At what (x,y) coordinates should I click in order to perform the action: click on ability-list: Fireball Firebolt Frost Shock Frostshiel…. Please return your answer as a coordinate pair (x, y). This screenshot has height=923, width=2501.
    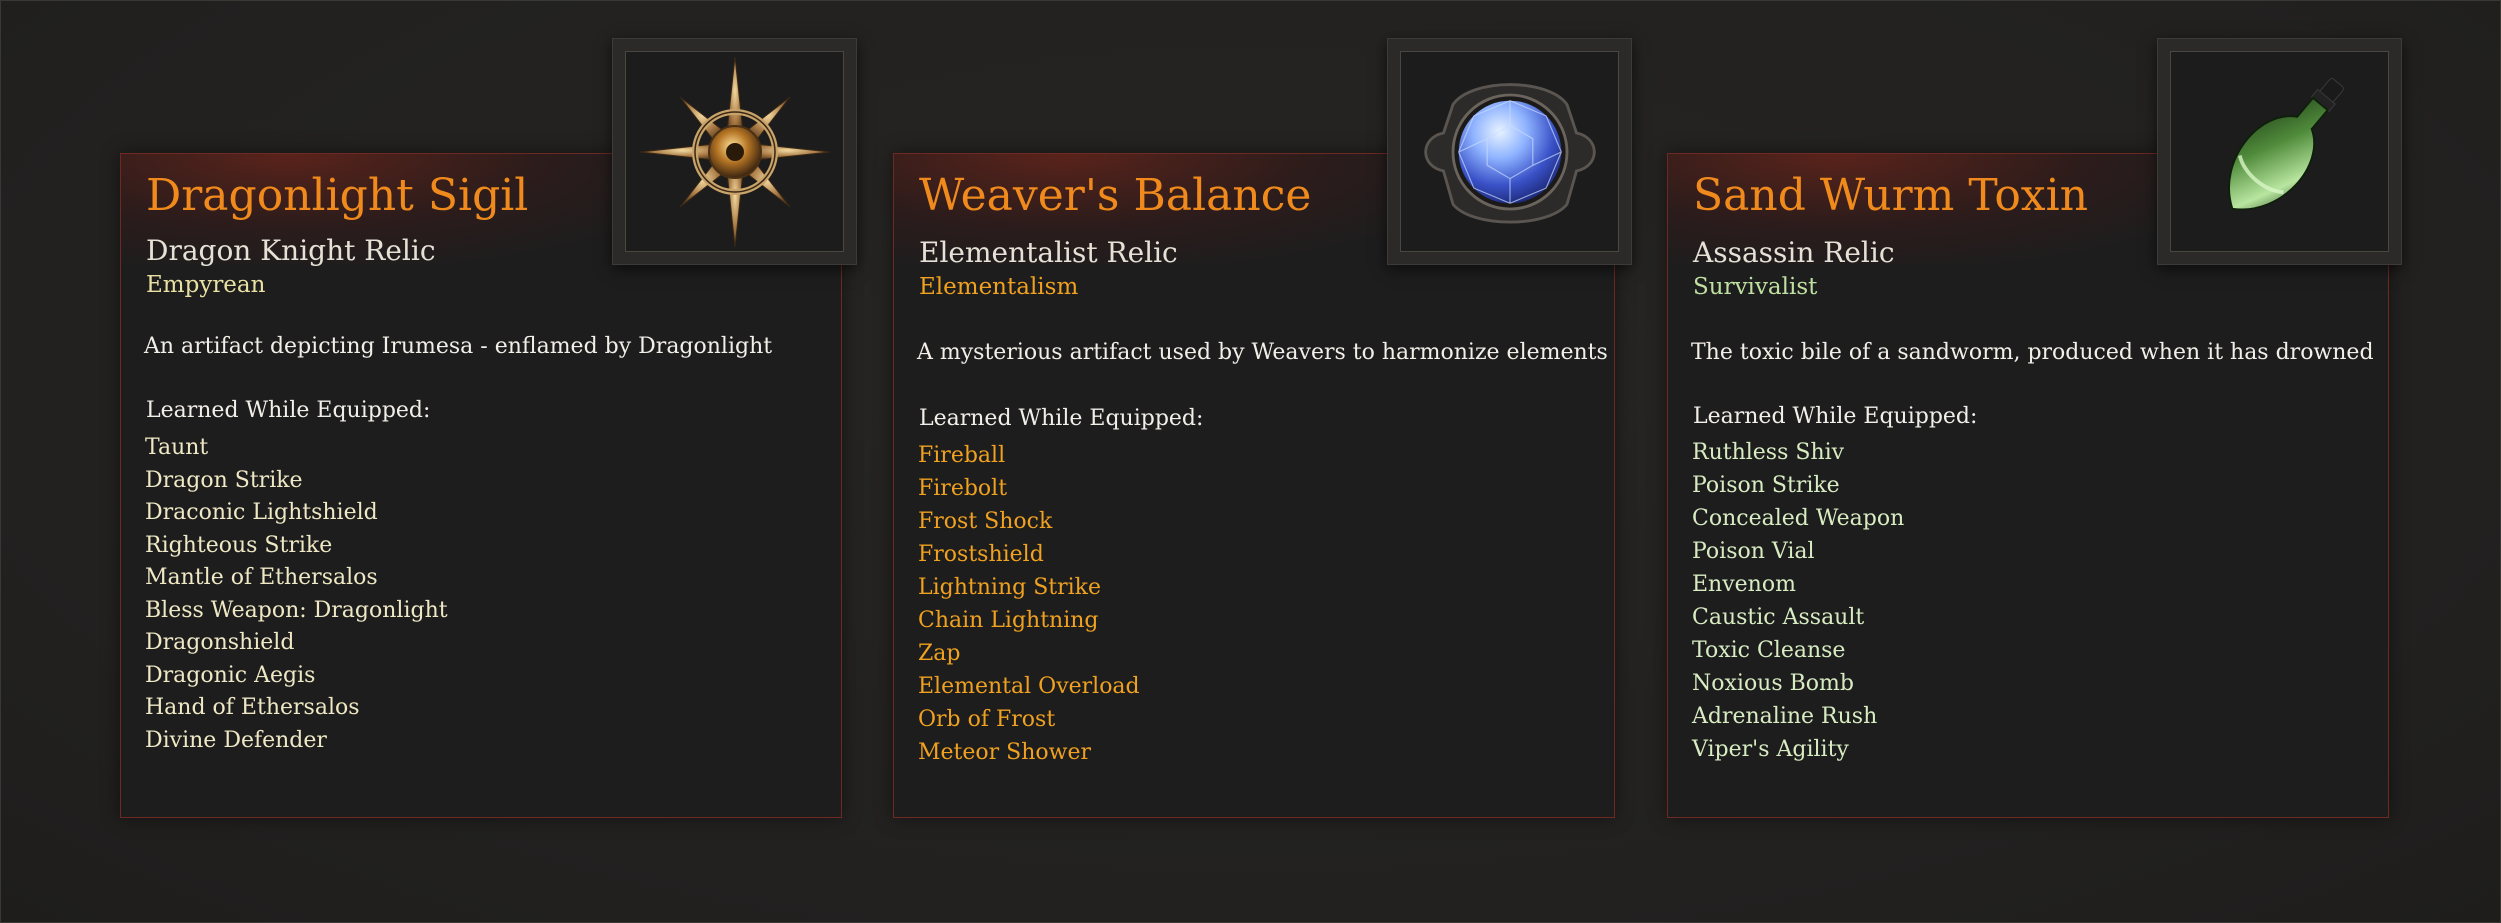
    Looking at the image, I should click on (1029, 604).